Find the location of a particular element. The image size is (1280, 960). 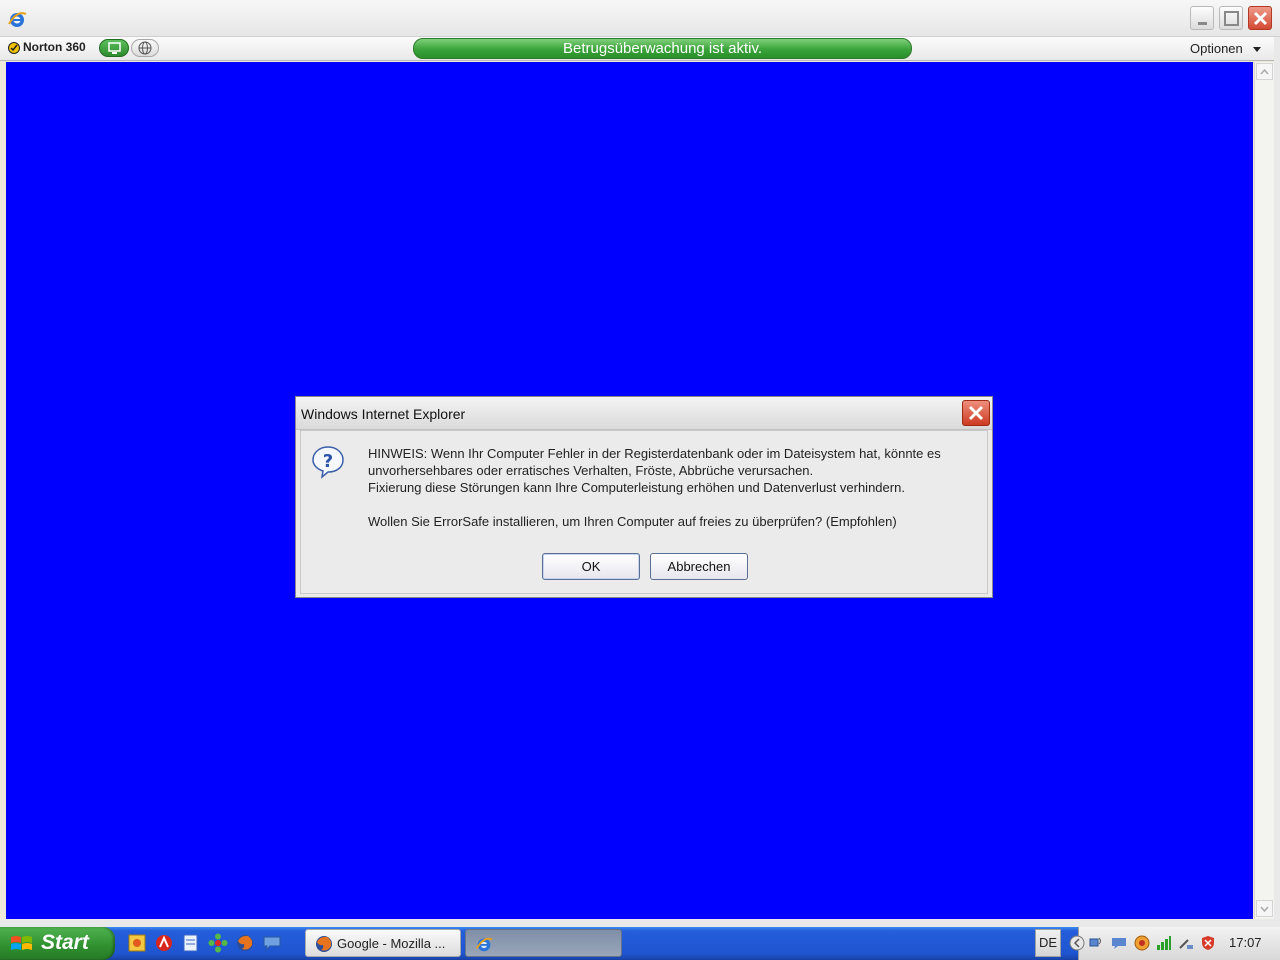

language-indicator: DE is located at coordinates (1048, 943).